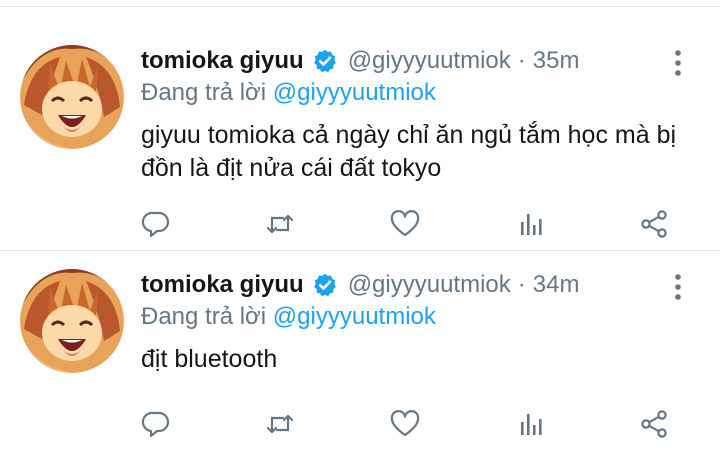  What do you see at coordinates (556, 285) in the screenshot?
I see `timestamp: 34m` at bounding box center [556, 285].